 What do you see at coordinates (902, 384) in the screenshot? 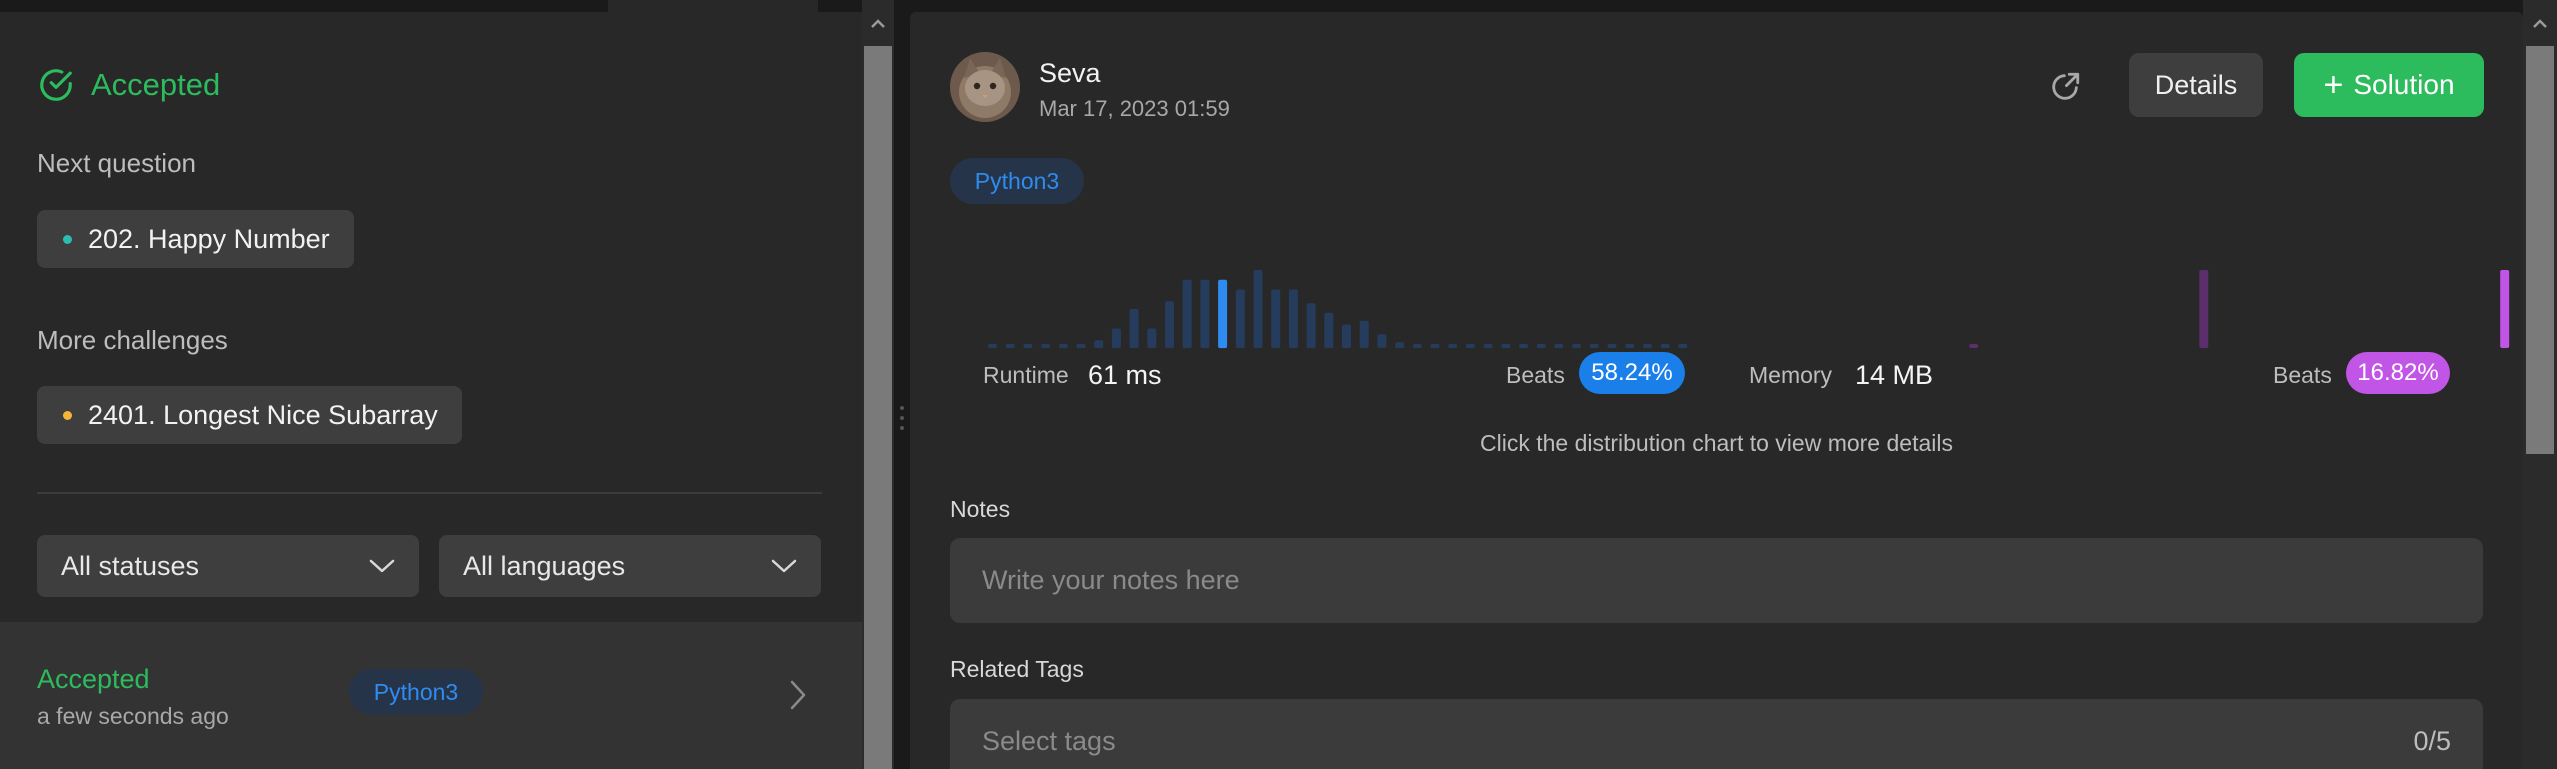
I see `panel-resize-gutter` at bounding box center [902, 384].